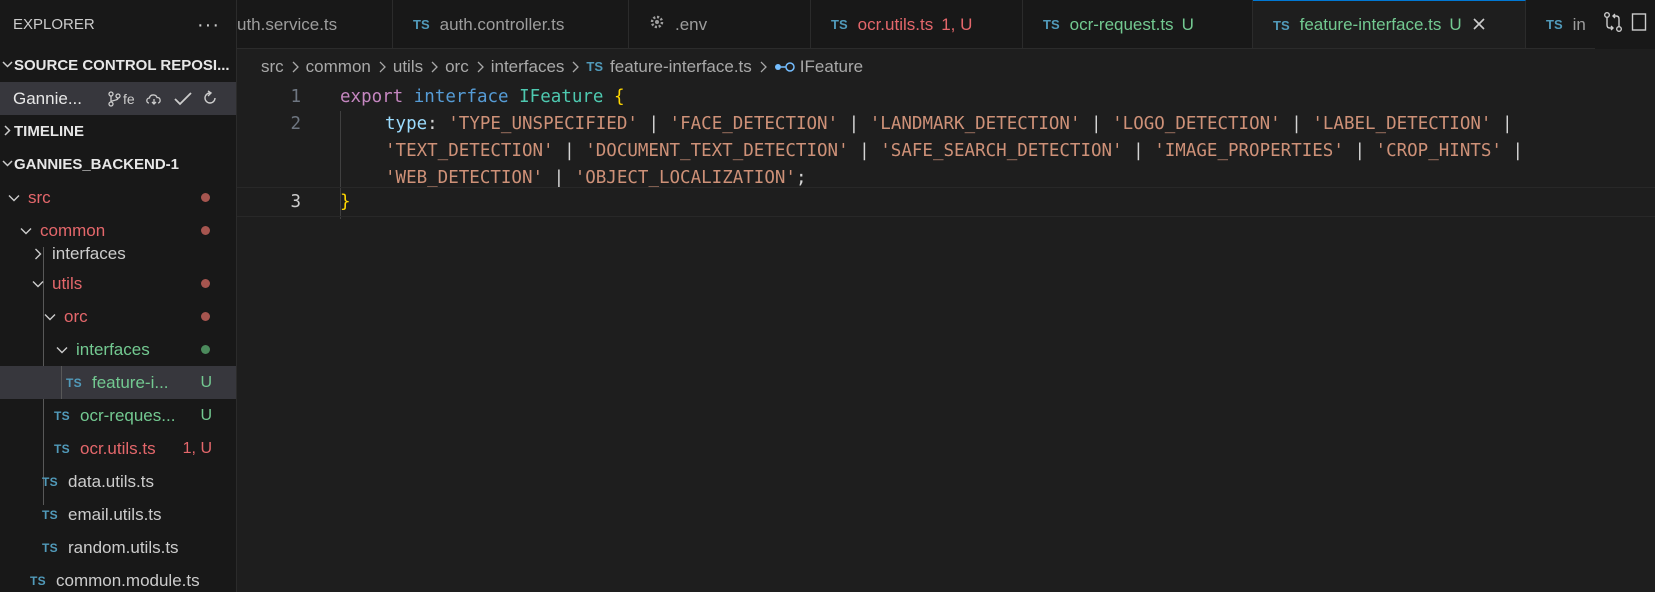 The height and width of the screenshot is (592, 1655). Describe the element at coordinates (118, 131) in the screenshot. I see `section-timeline: TIMELINE` at that location.